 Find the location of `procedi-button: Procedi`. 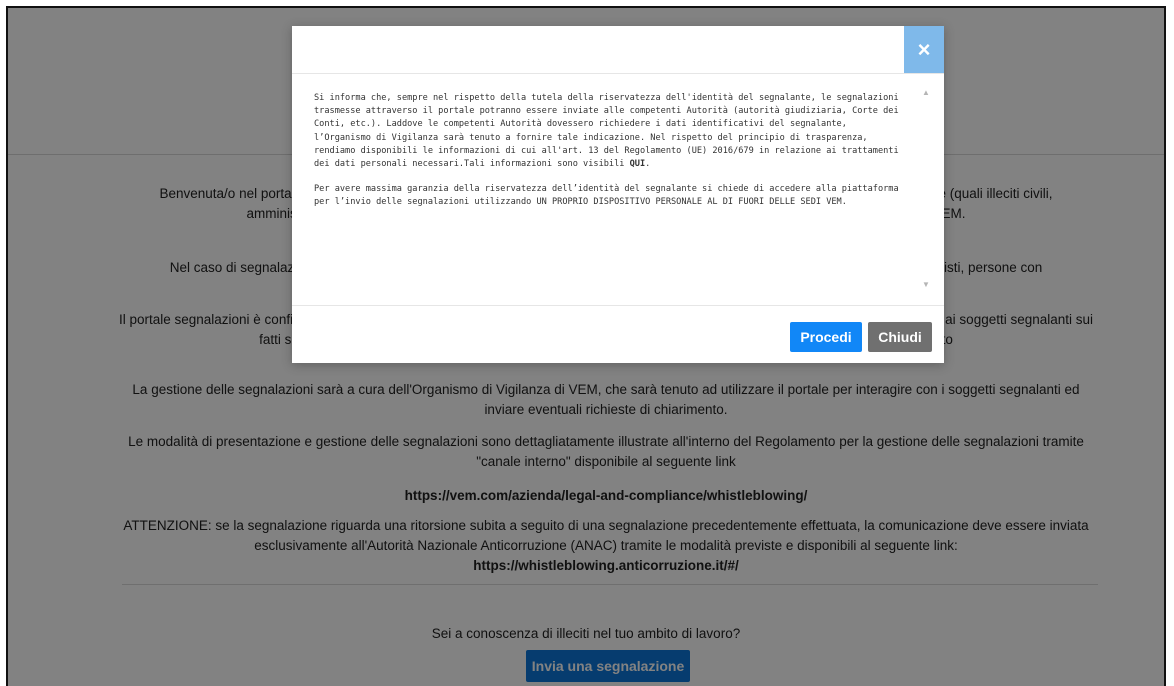

procedi-button: Procedi is located at coordinates (826, 337).